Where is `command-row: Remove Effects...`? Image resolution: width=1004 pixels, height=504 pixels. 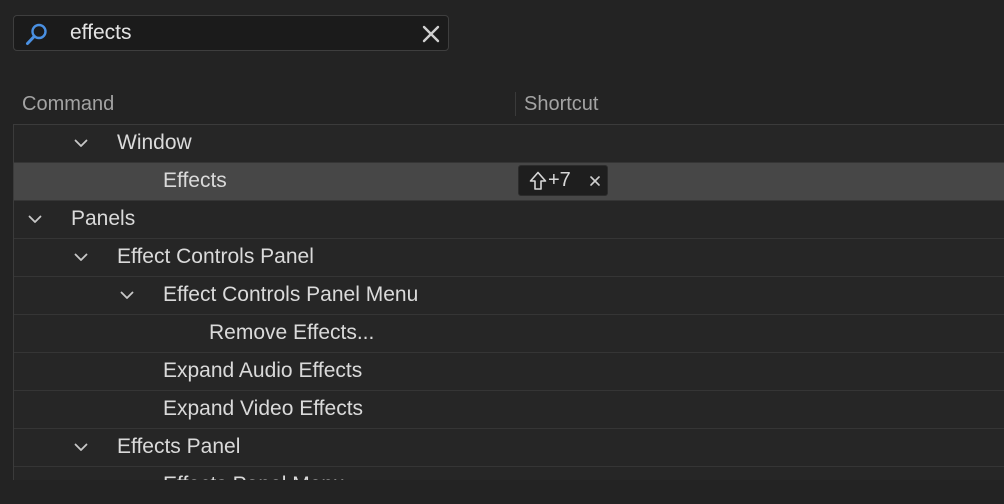
command-row: Remove Effects... is located at coordinates (509, 334).